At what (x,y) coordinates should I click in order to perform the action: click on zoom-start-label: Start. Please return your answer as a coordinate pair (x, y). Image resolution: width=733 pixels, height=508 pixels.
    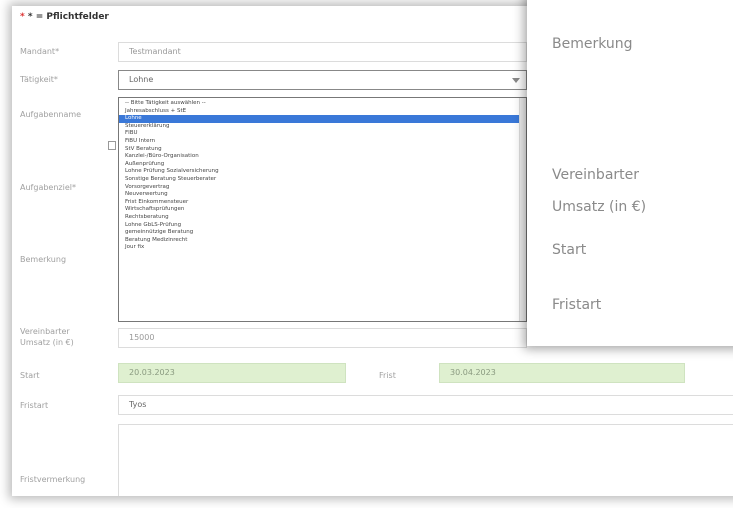
    Looking at the image, I should click on (569, 250).